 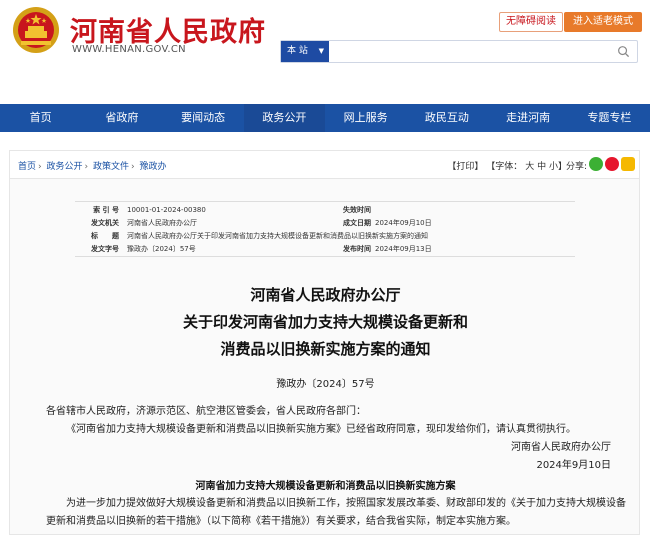 What do you see at coordinates (609, 118) in the screenshot?
I see `nav-item-topics: 专题专栏` at bounding box center [609, 118].